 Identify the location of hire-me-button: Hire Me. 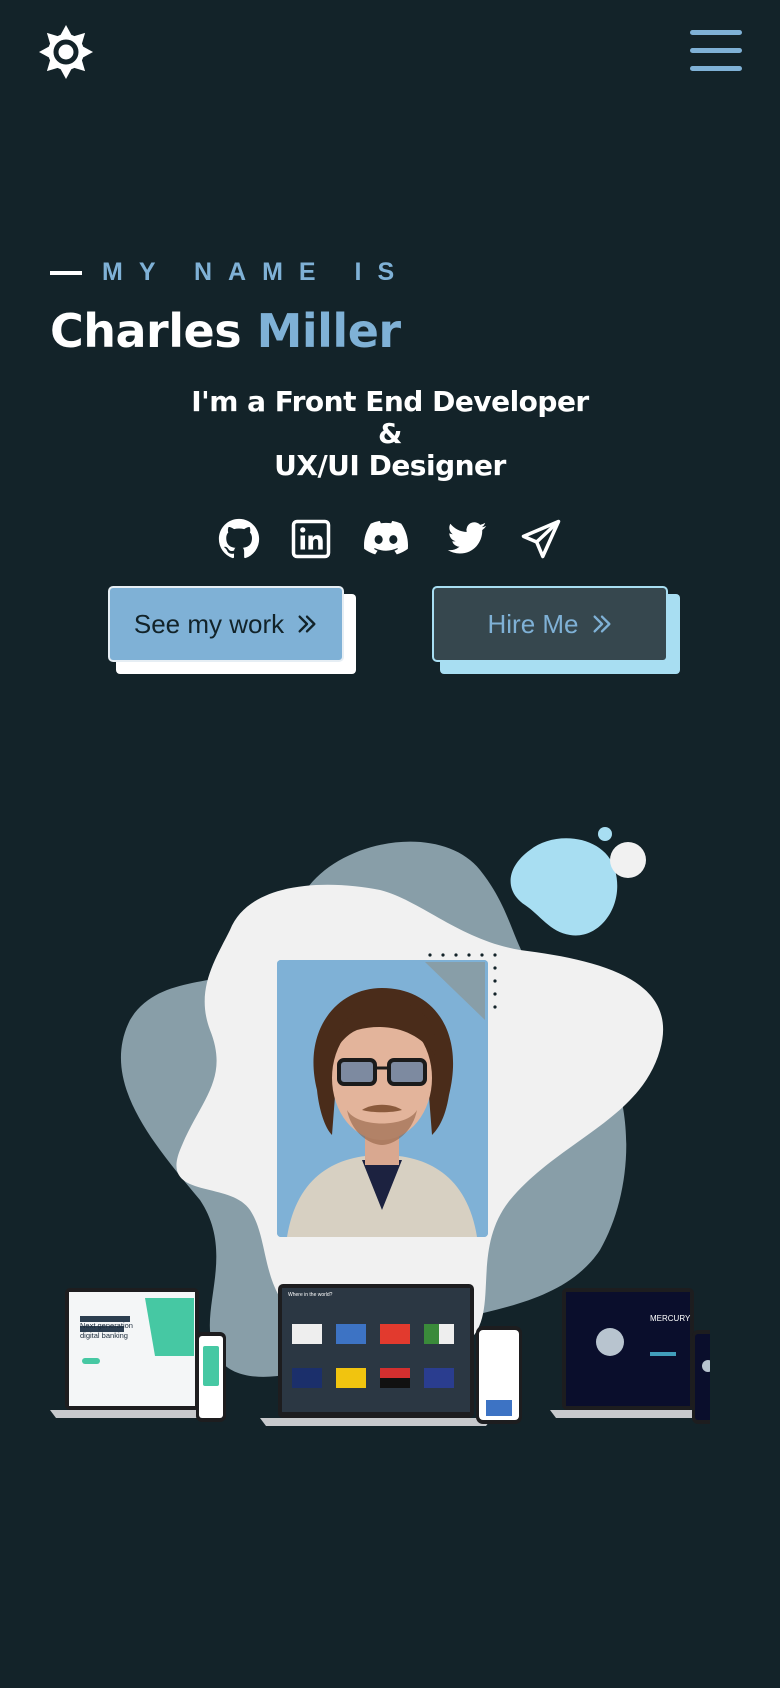
(550, 624).